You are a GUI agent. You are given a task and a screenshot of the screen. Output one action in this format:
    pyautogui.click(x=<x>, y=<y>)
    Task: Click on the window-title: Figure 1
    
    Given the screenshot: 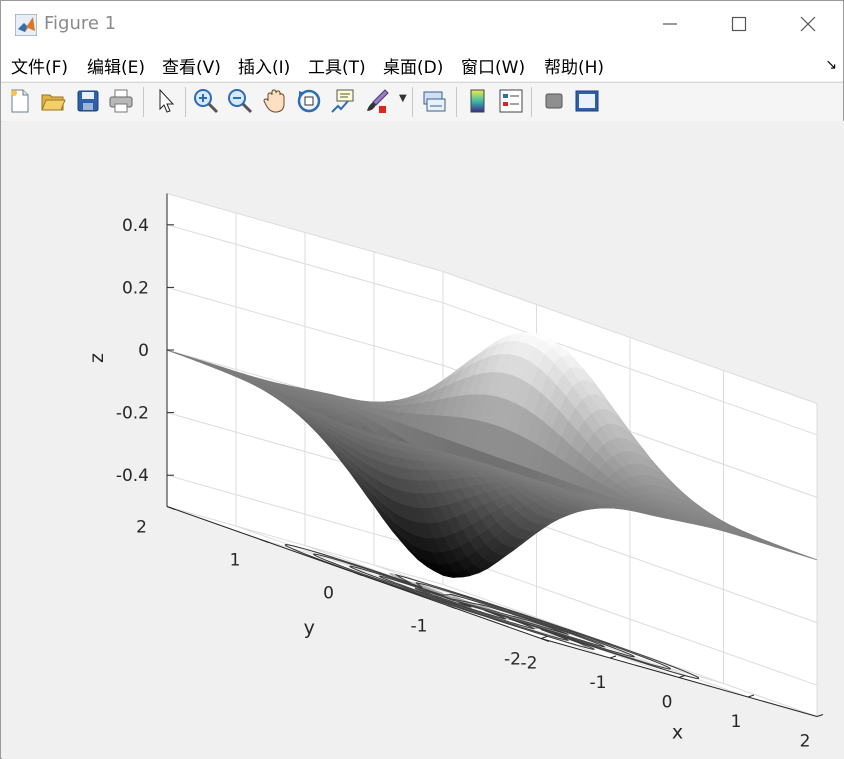 What is the action you would take?
    pyautogui.click(x=80, y=23)
    